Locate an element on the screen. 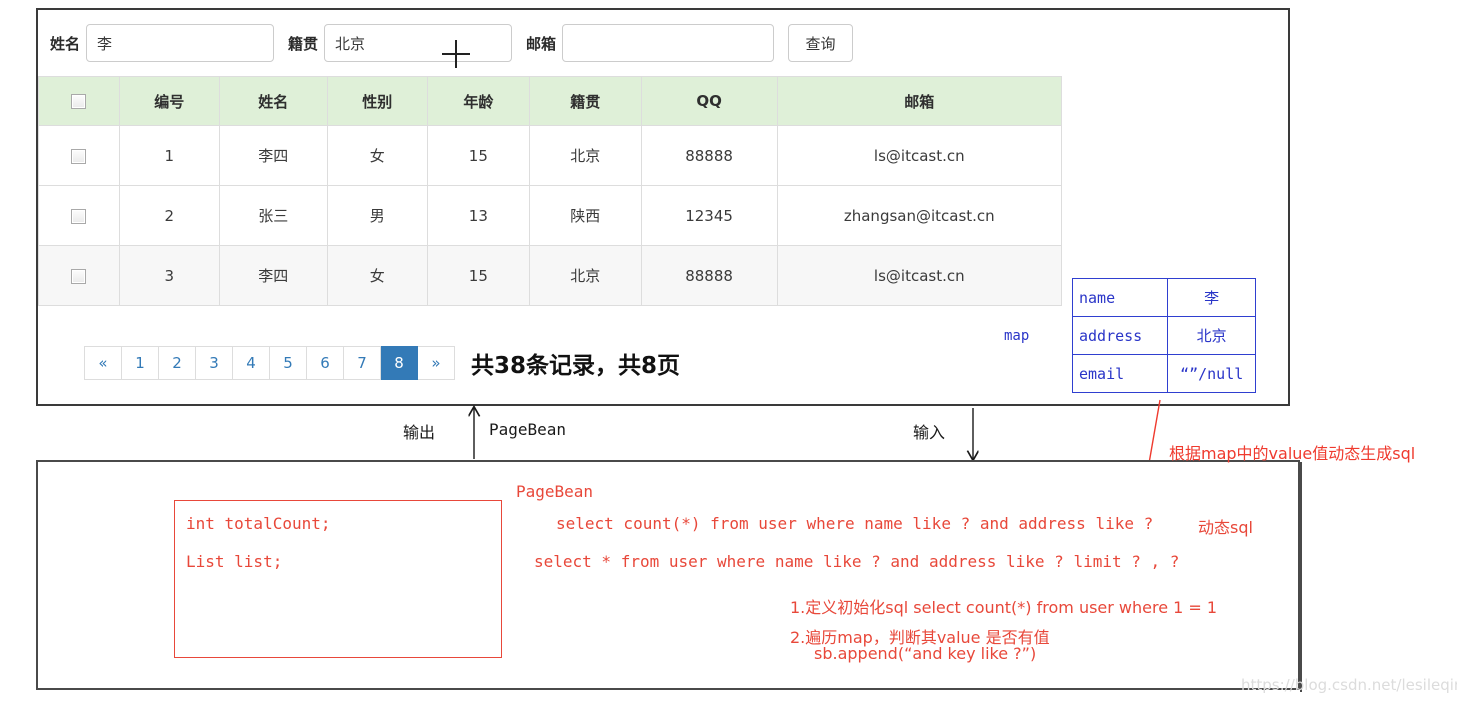 Image resolution: width=1457 pixels, height=701 pixels. pagination-row: « 1 2 3 4 5 6 7 8 » 共38条记录，共8页 is located at coordinates (382, 363).